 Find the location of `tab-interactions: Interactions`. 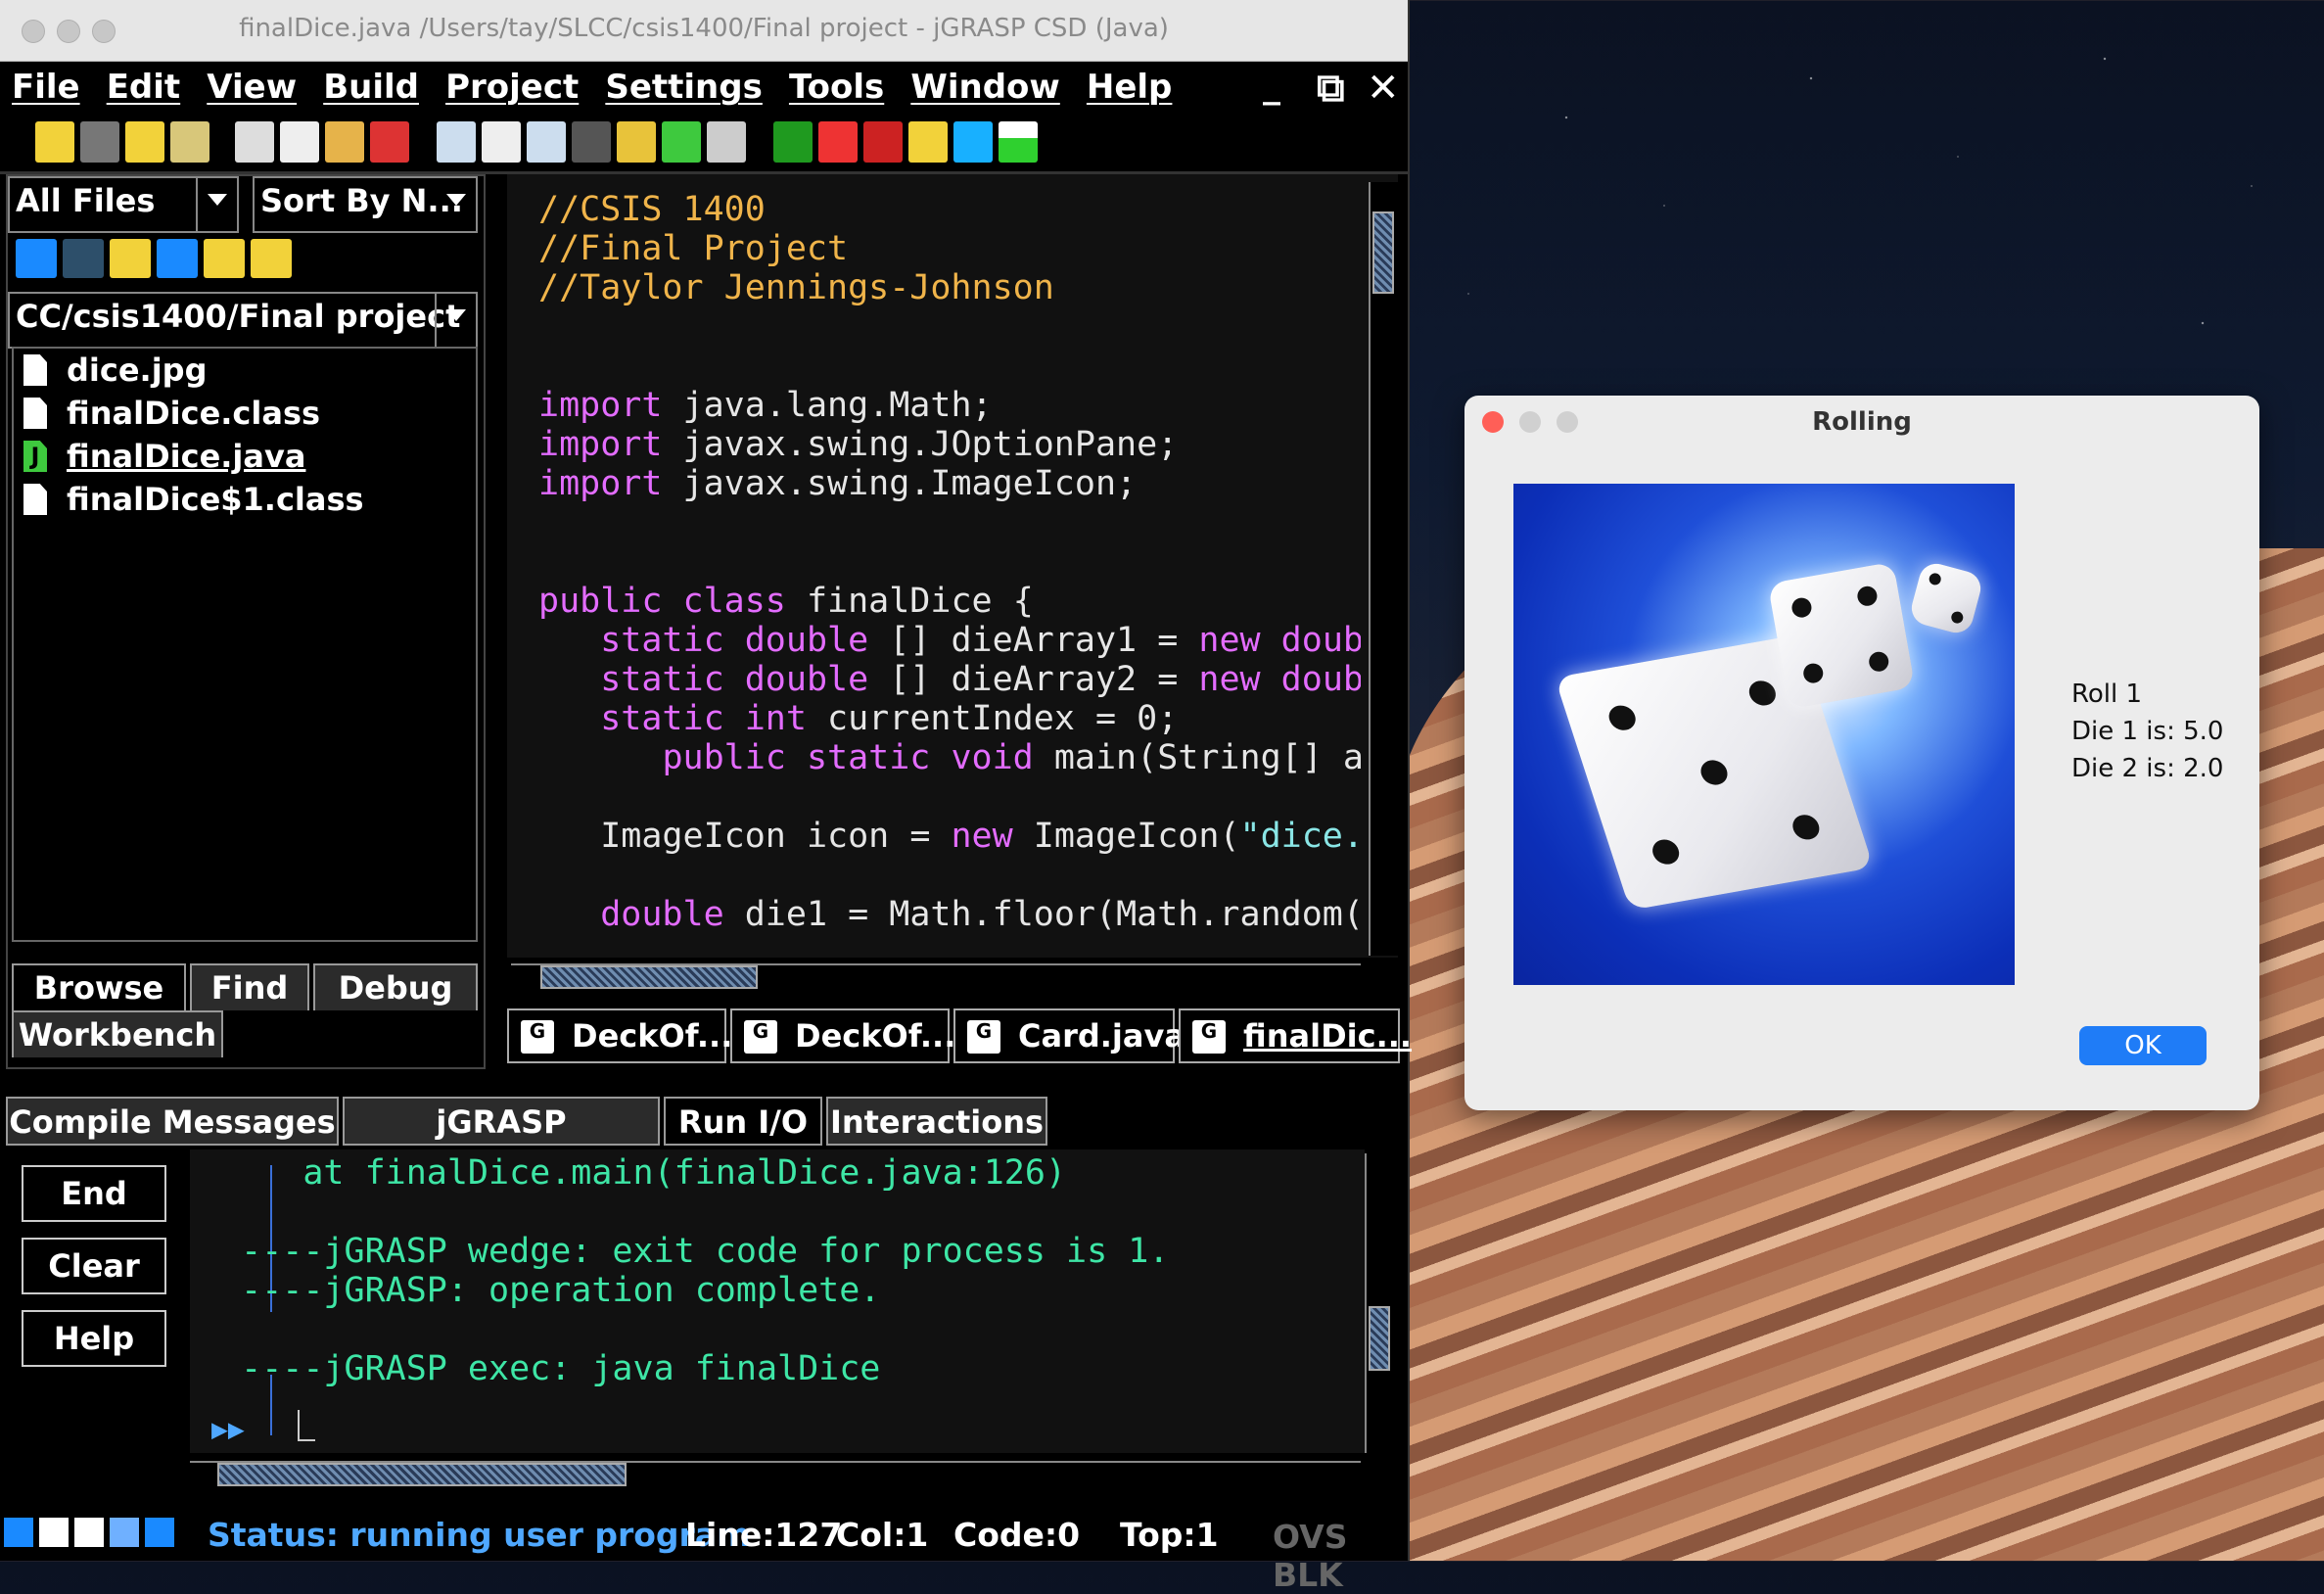

tab-interactions: Interactions is located at coordinates (936, 1121).